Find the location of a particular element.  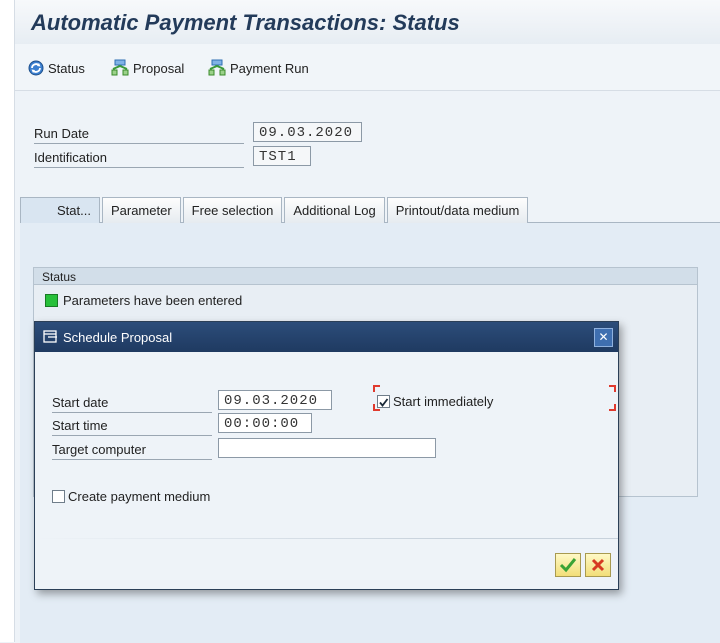

status-group-header: Status is located at coordinates (365, 276).